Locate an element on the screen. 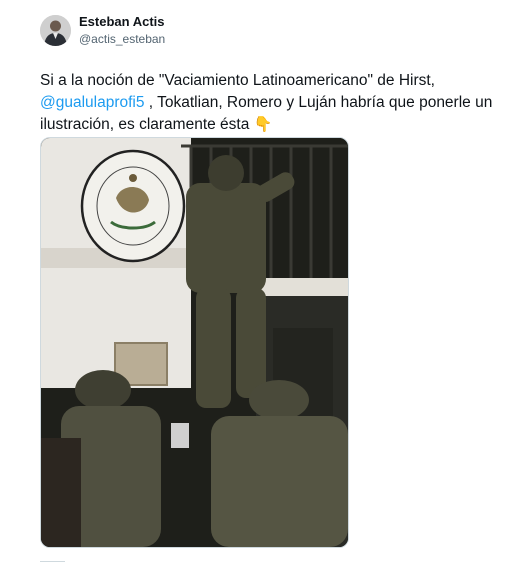  author-name: Esteban Actis is located at coordinates (122, 21).